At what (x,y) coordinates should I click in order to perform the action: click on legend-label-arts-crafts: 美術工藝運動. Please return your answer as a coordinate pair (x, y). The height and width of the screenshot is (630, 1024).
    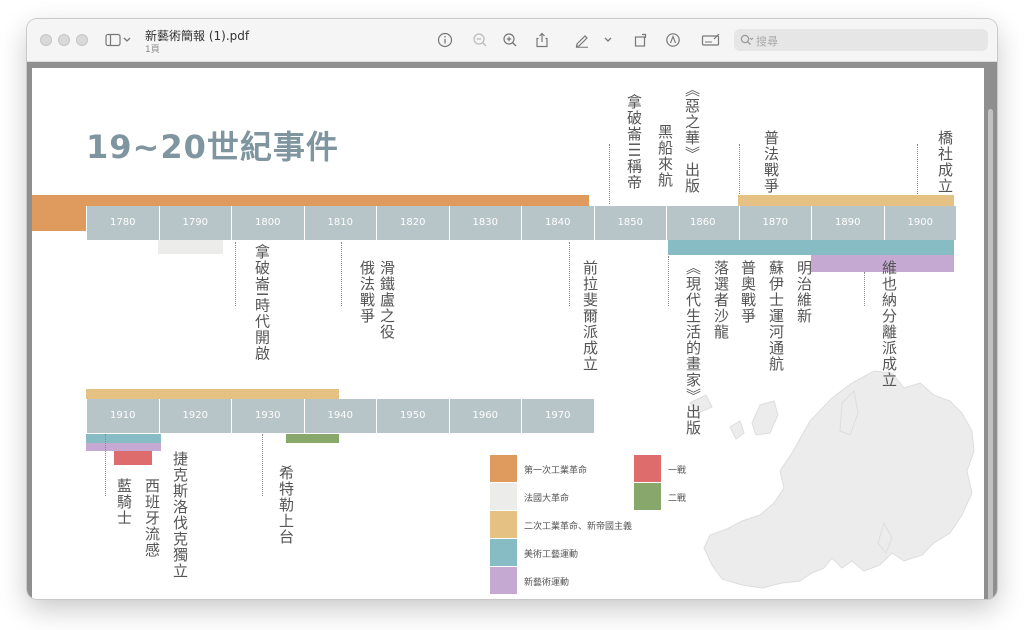
    Looking at the image, I should click on (551, 555).